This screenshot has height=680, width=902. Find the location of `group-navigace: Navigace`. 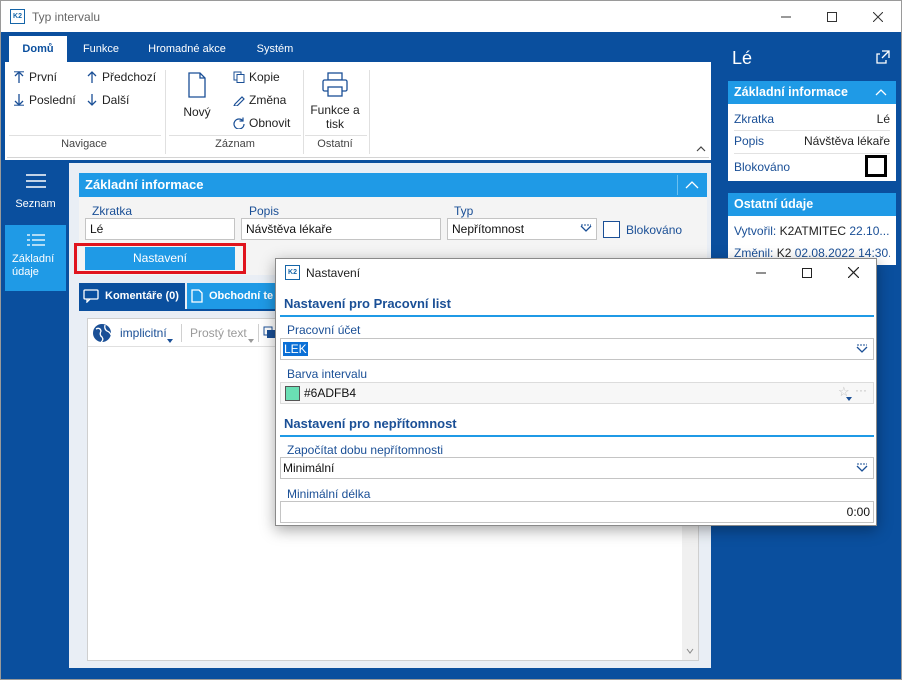

group-navigace: Navigace is located at coordinates (84, 144).